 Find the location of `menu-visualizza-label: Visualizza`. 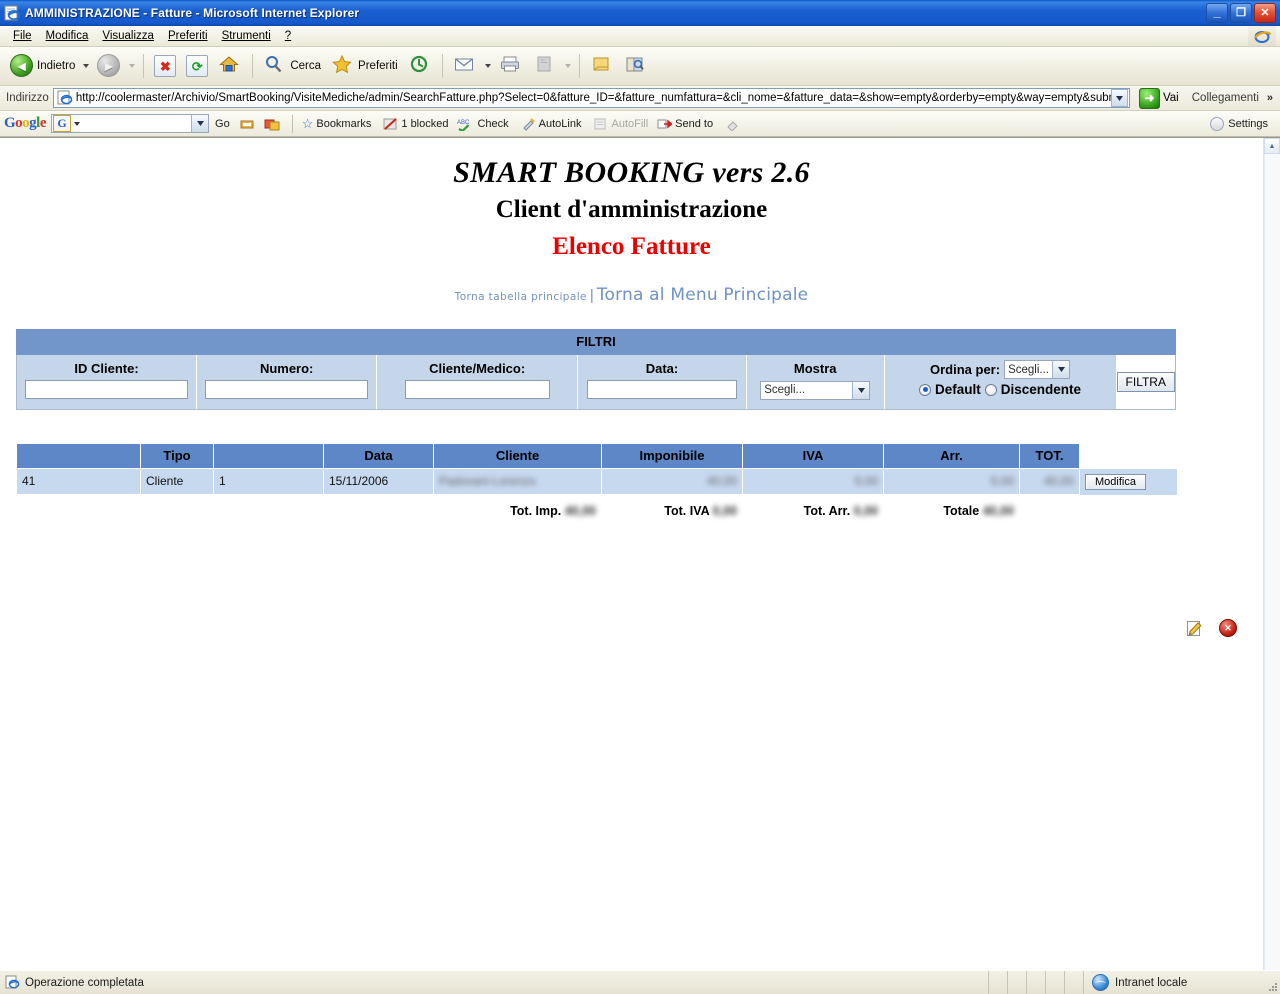

menu-visualizza-label: Visualizza is located at coordinates (128, 36).